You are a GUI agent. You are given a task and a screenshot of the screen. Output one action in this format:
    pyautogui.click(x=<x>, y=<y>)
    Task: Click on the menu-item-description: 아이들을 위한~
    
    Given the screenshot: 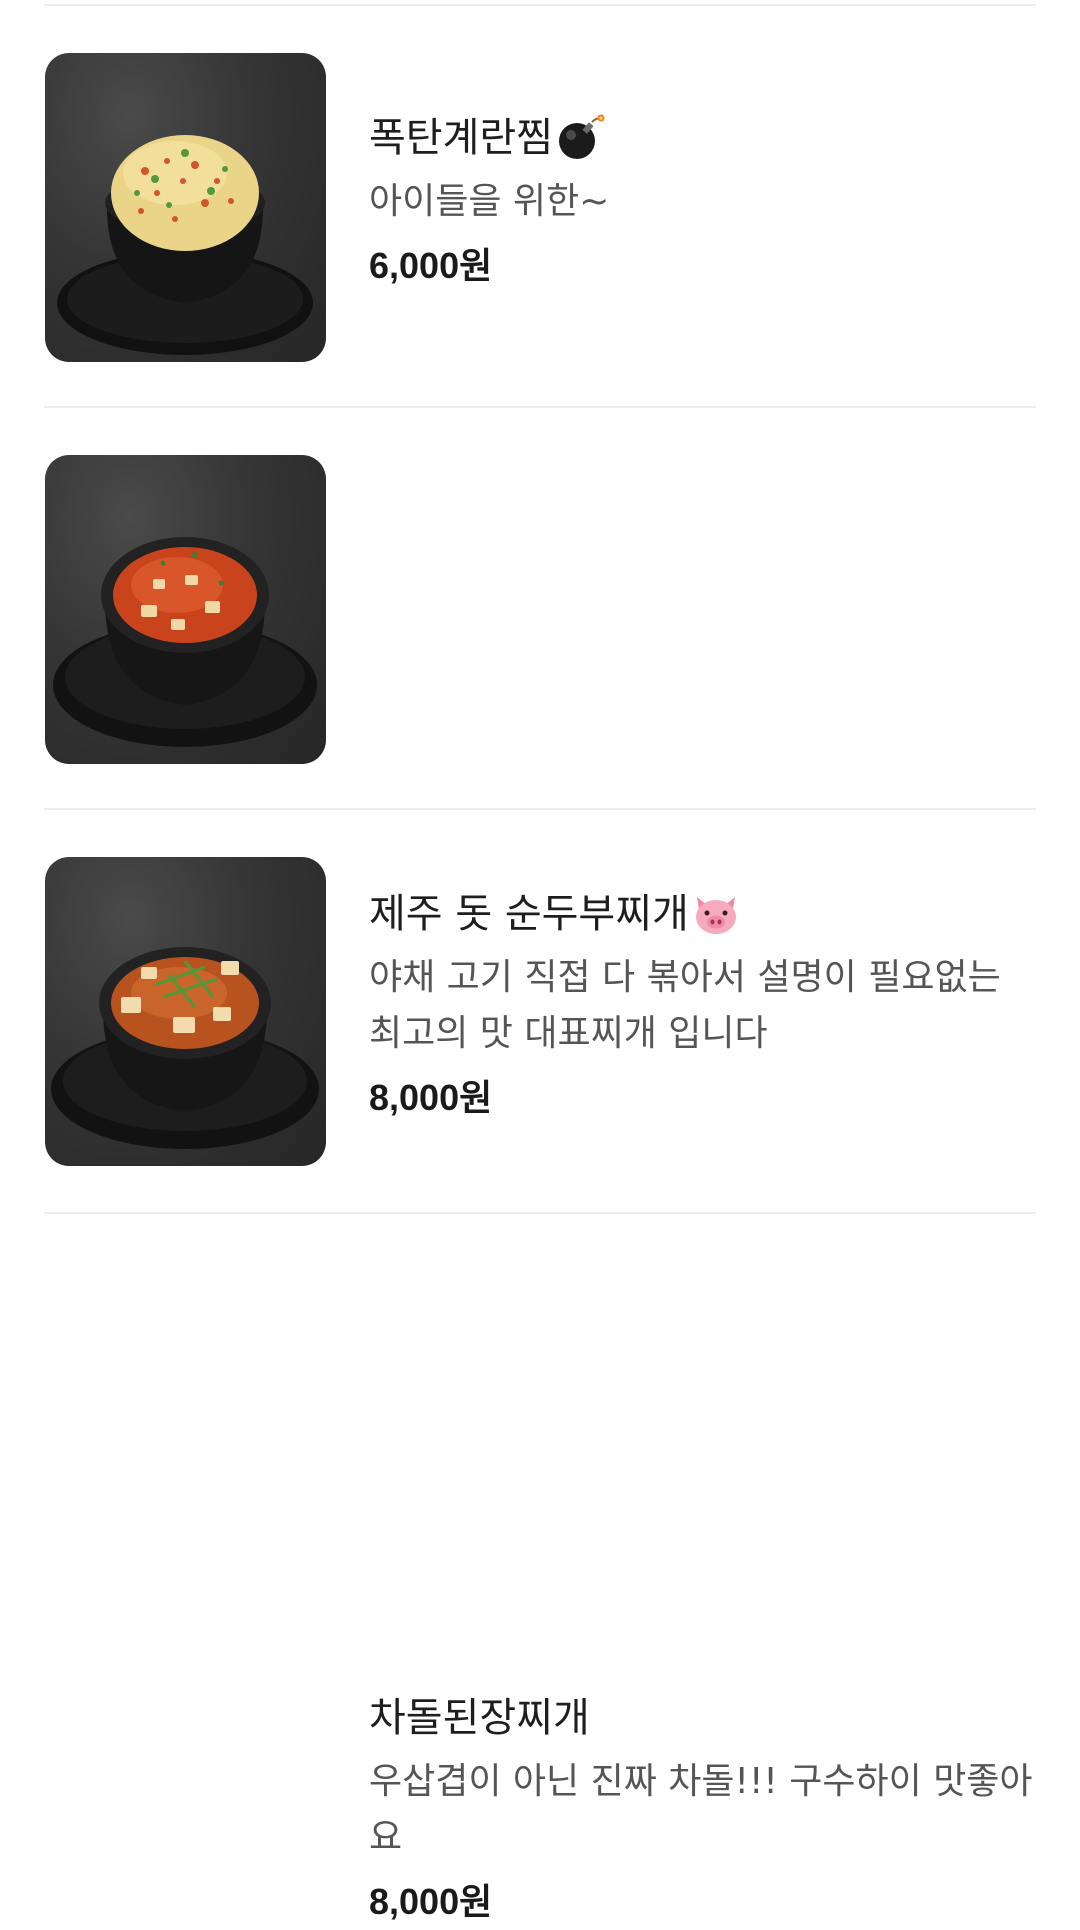 What is the action you would take?
    pyautogui.click(x=489, y=201)
    